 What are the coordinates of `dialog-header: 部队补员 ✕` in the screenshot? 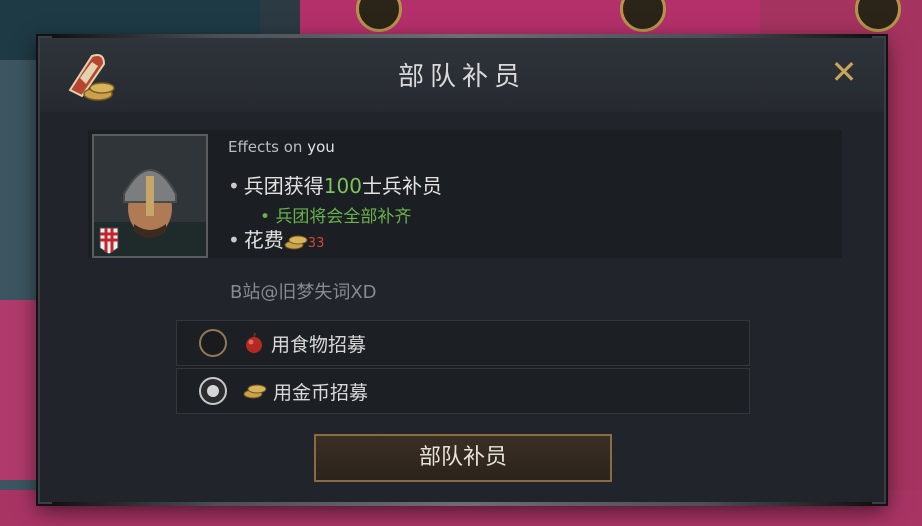 It's located at (462, 75).